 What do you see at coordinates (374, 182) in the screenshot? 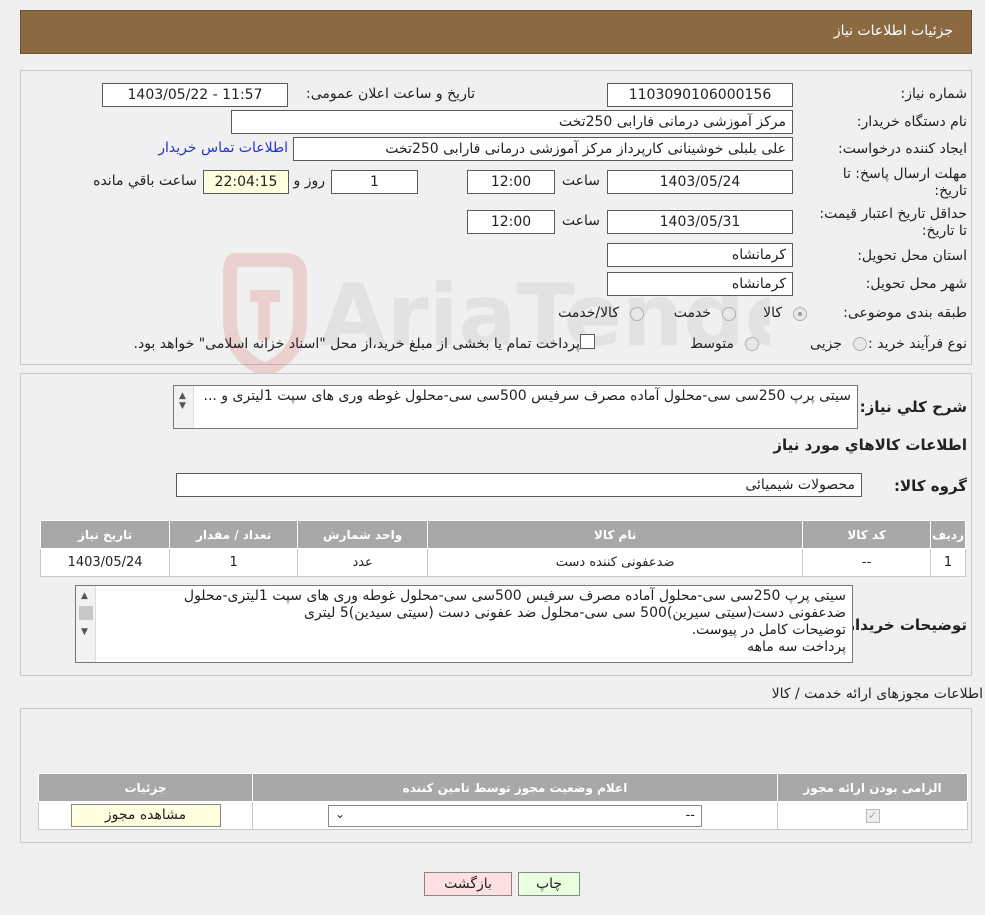
I see `days-field: 1` at bounding box center [374, 182].